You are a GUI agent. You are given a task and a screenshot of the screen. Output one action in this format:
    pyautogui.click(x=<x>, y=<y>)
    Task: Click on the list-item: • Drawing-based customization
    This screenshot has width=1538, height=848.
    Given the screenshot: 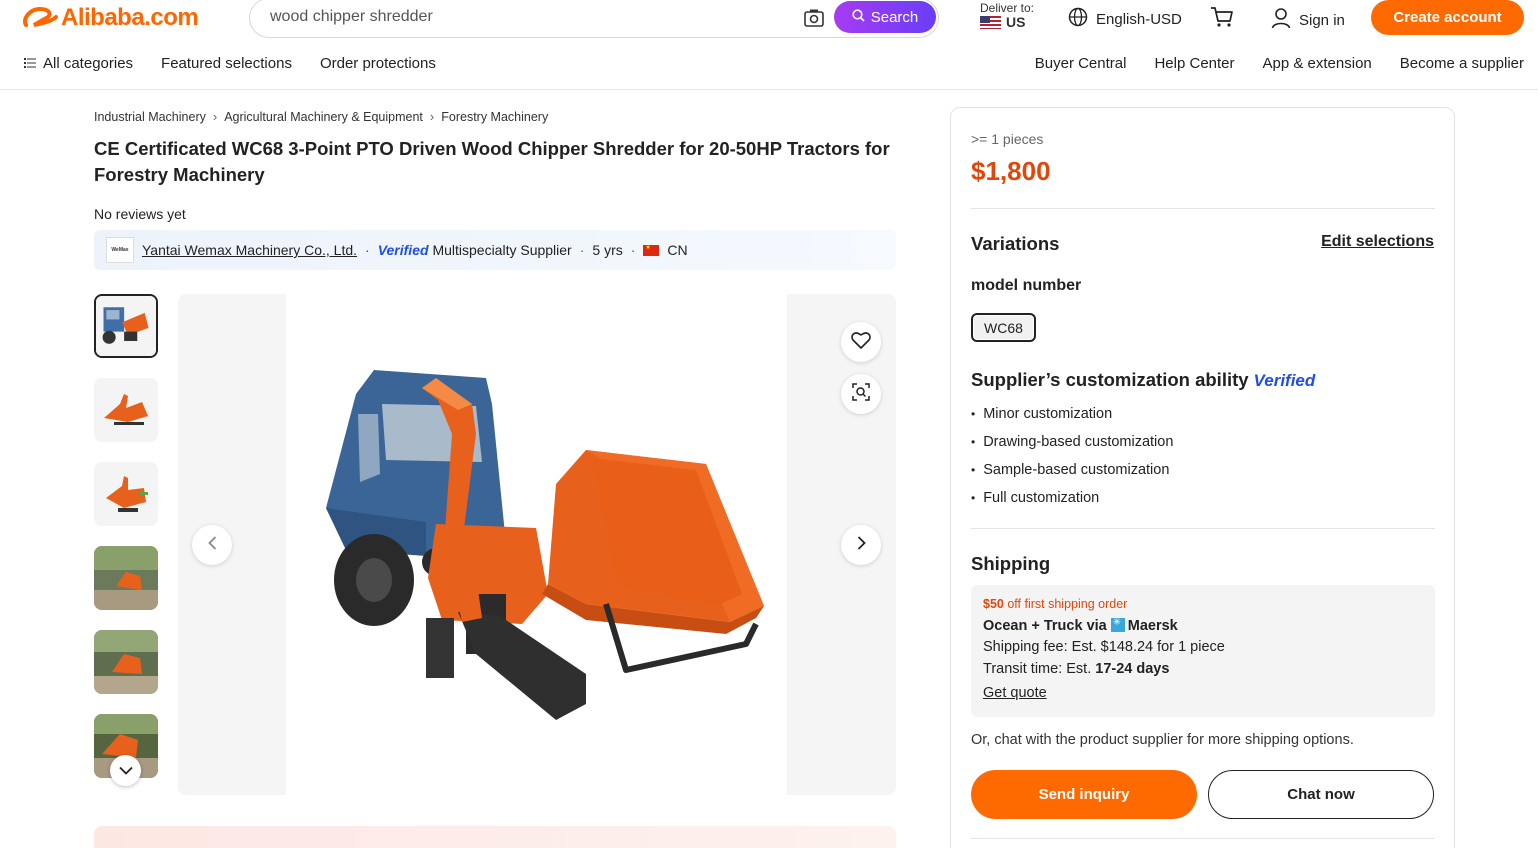 What is the action you would take?
    pyautogui.click(x=1072, y=442)
    